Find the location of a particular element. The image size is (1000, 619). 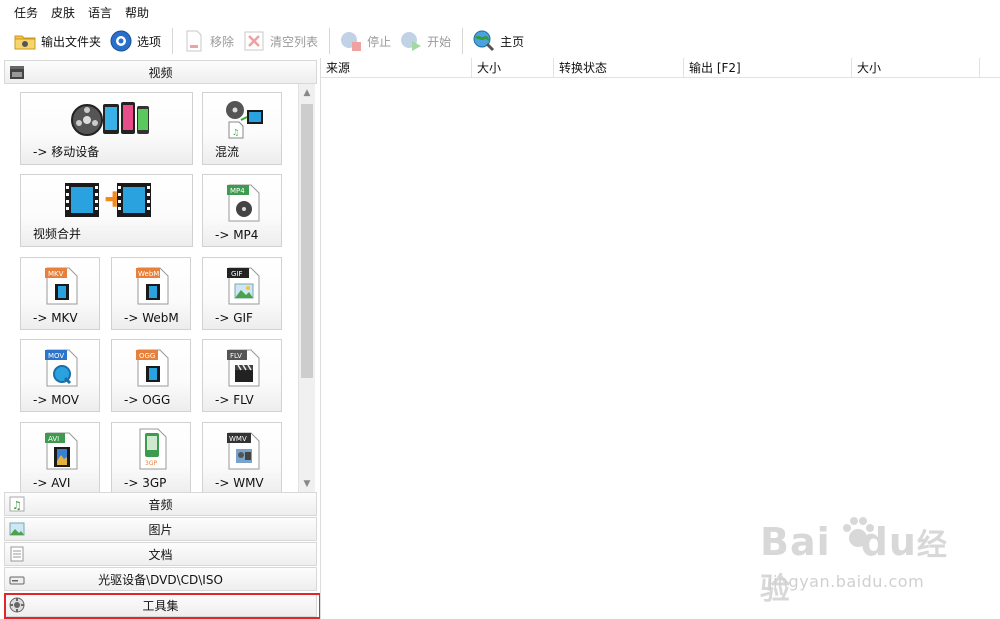

menu-bar: 任务 皮肤 语言 帮助 is located at coordinates (500, 12).